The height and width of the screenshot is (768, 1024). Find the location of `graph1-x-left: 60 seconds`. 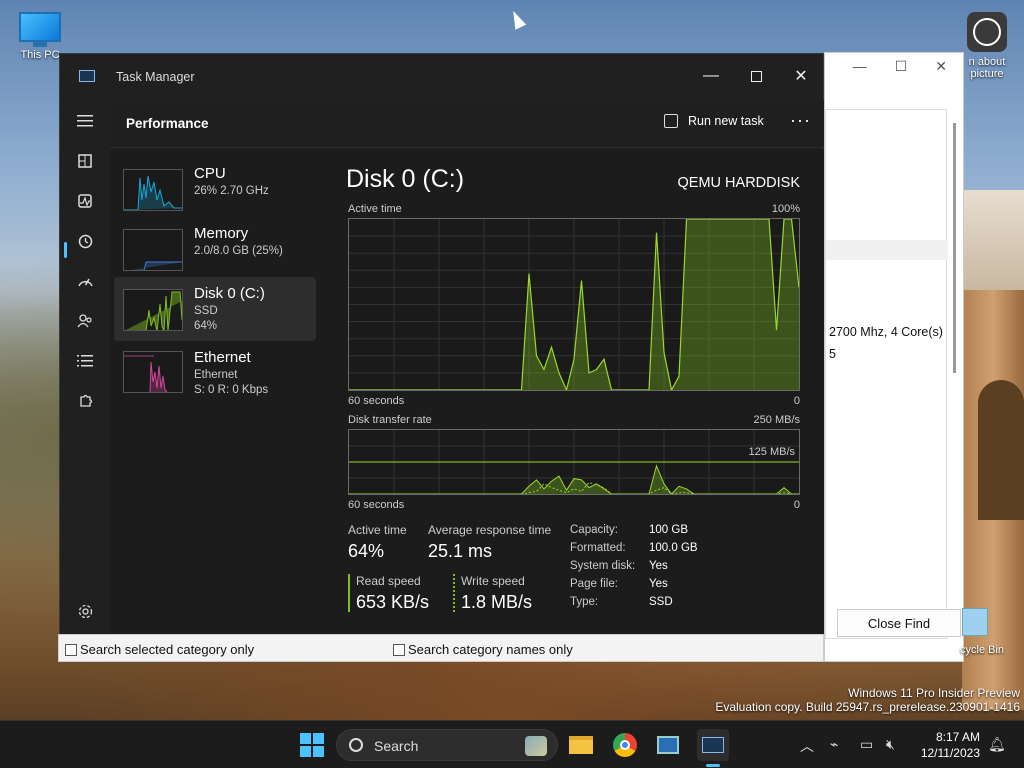

graph1-x-left: 60 seconds is located at coordinates (376, 401).